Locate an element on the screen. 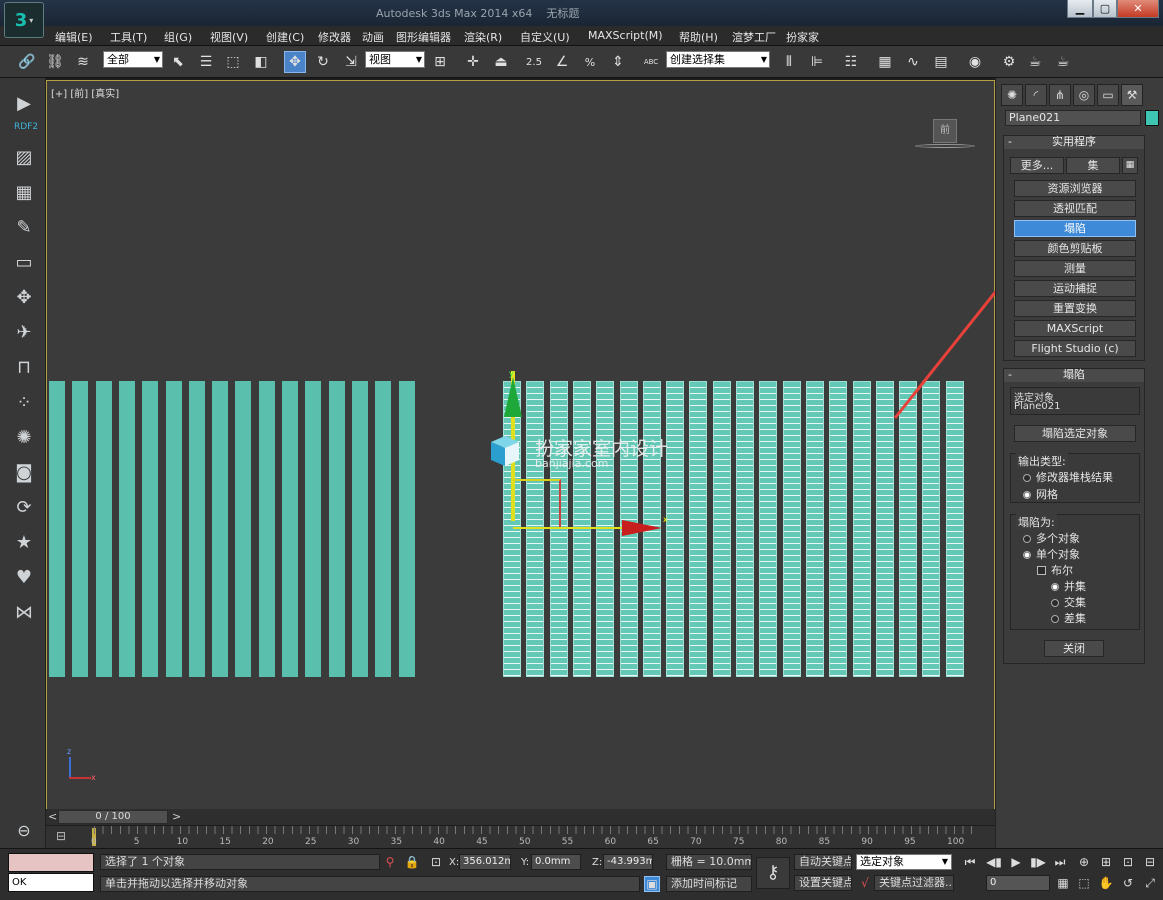 Image resolution: width=1163 pixels, height=900 pixels. heart-icon: ♥ is located at coordinates (24, 577).